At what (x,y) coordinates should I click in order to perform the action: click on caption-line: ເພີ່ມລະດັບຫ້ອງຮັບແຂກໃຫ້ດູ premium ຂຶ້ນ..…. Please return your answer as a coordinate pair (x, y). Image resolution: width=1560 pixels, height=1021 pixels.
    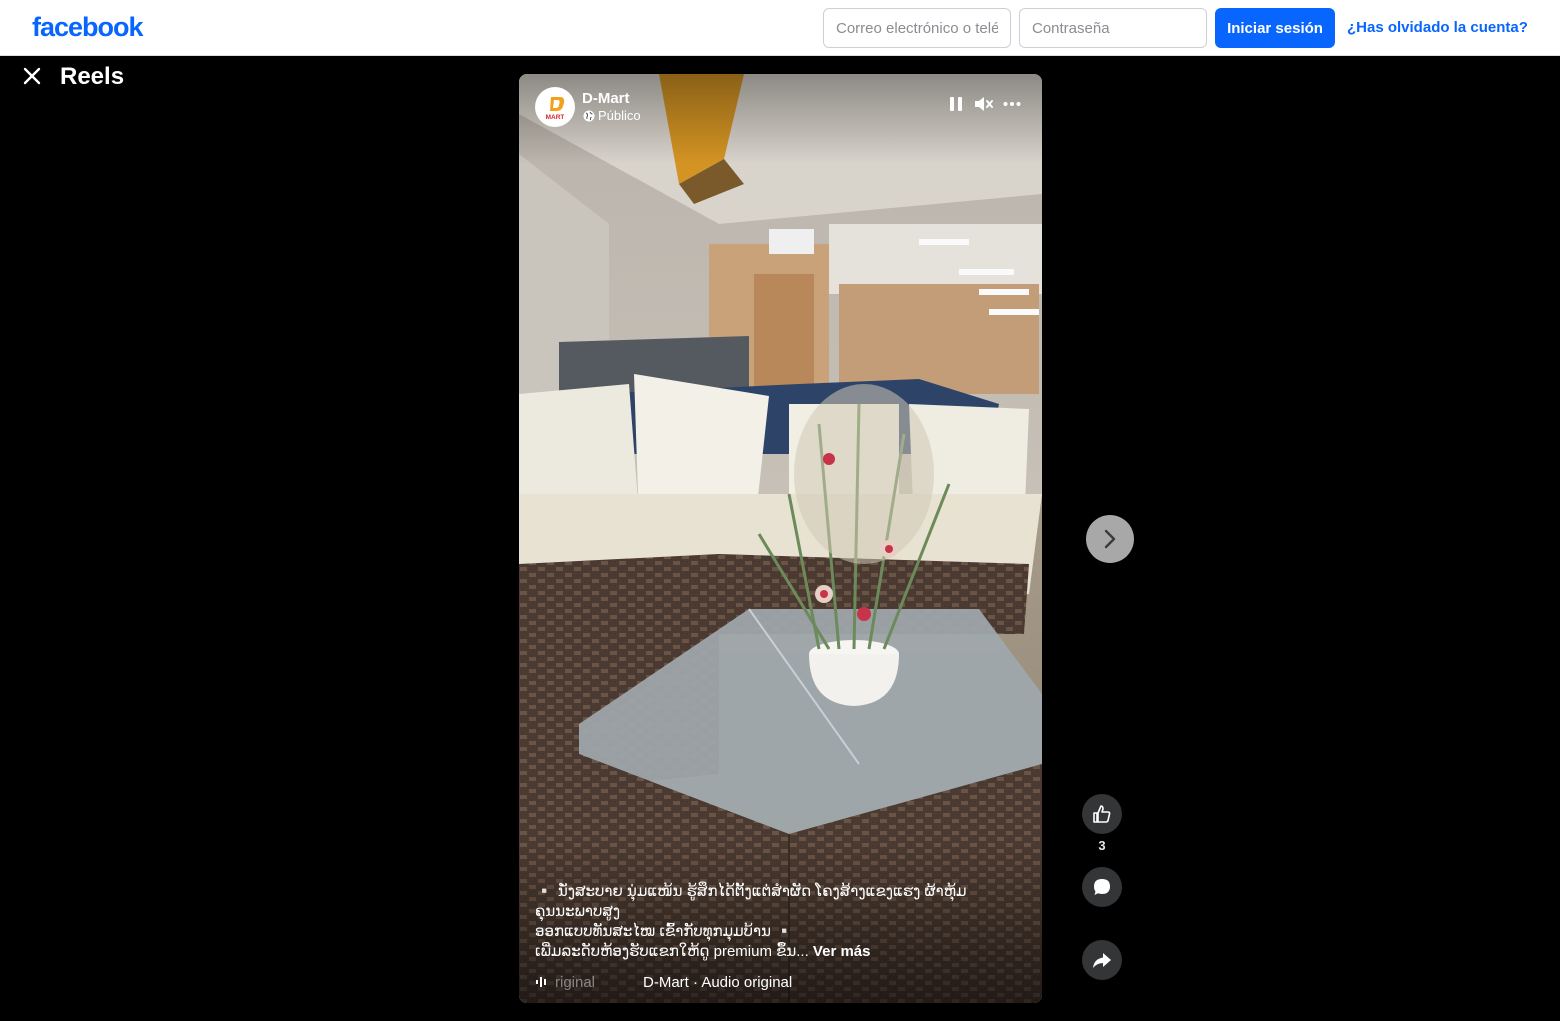
    Looking at the image, I should click on (780, 952).